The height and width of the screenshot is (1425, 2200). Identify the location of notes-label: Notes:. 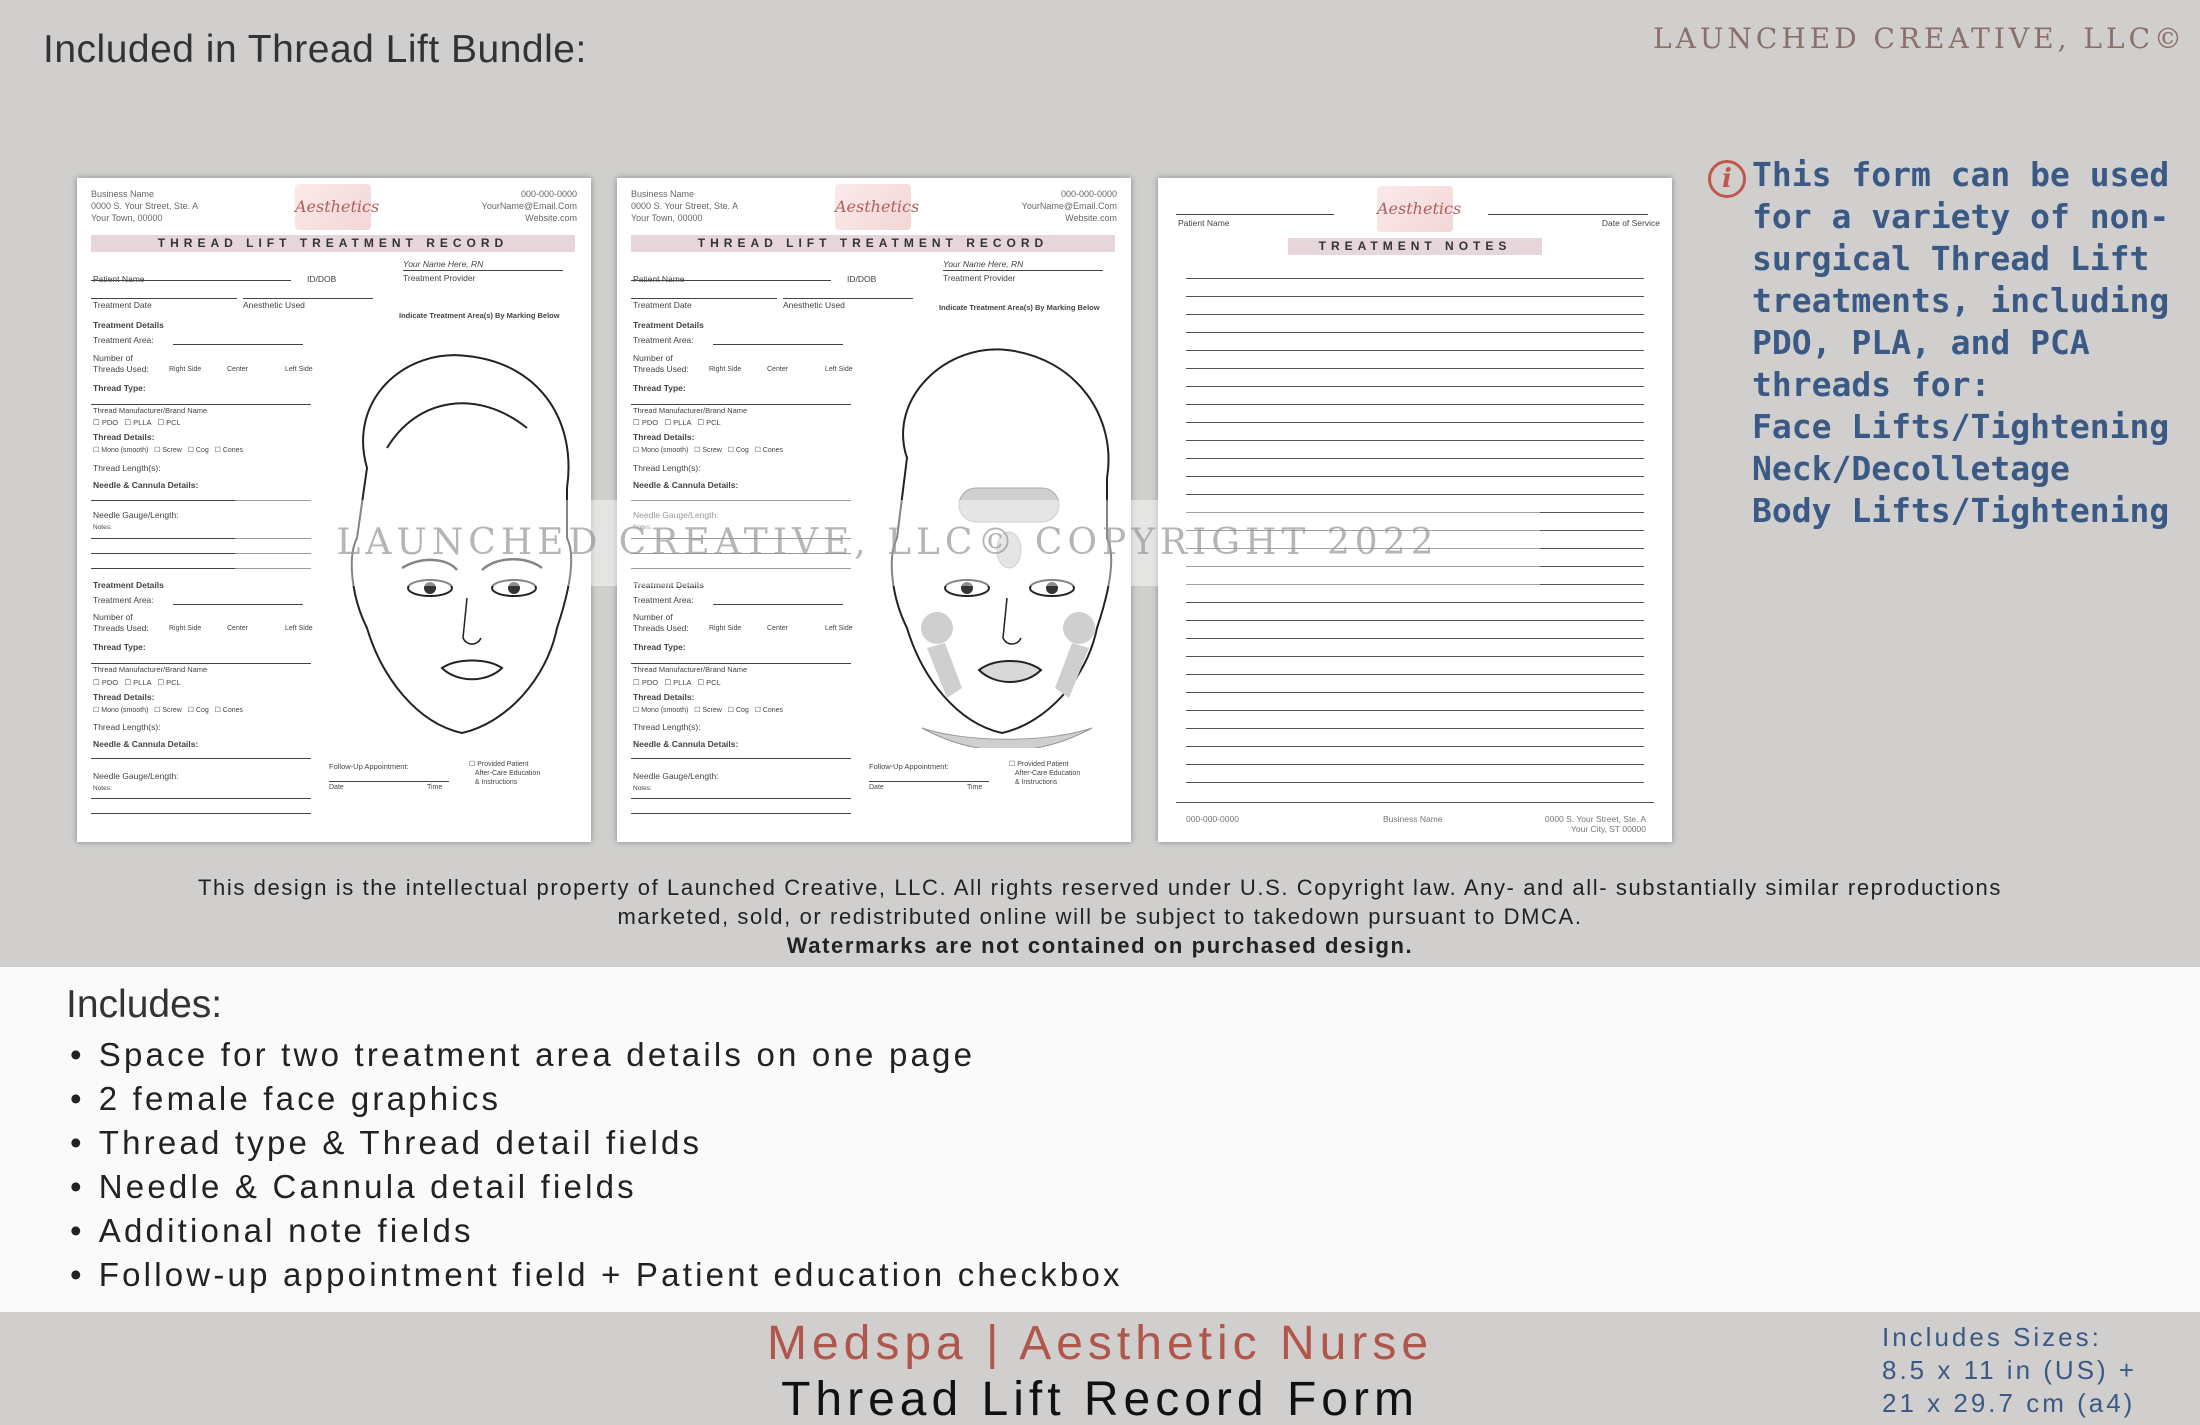
(102, 527).